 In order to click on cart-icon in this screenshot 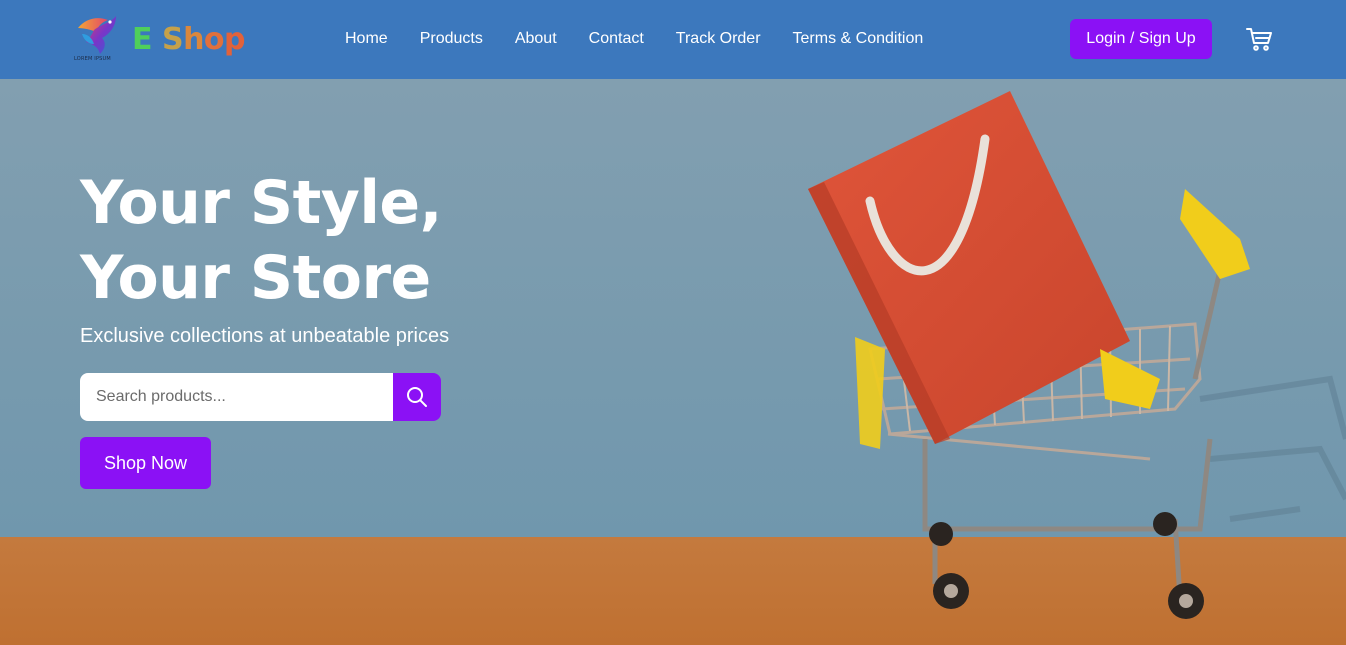, I will do `click(1259, 39)`.